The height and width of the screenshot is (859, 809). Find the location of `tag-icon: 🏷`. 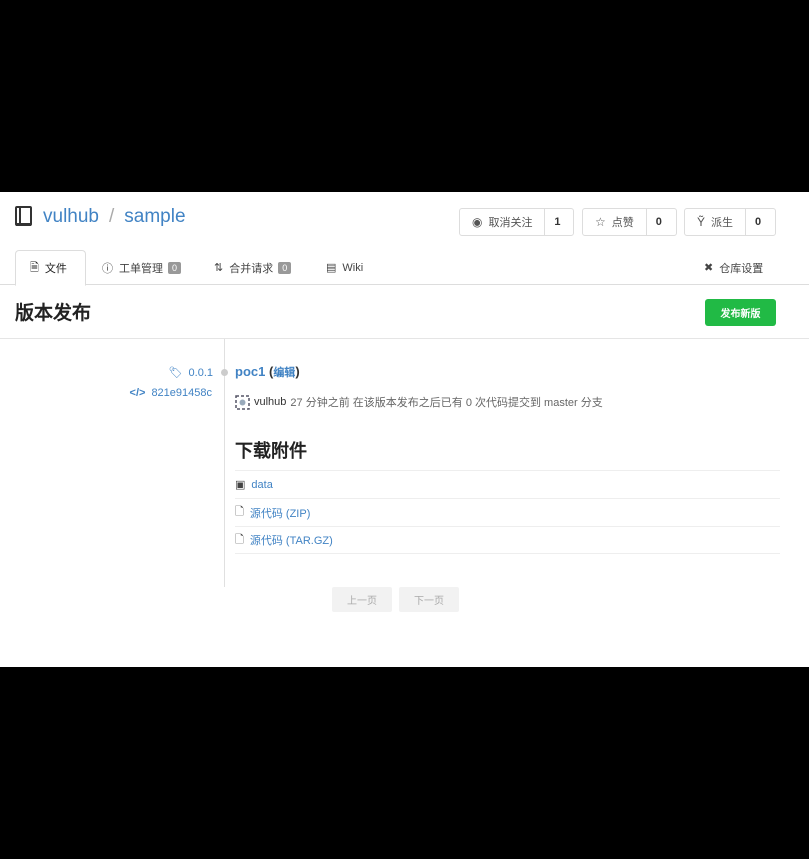

tag-icon: 🏷 is located at coordinates (175, 373).